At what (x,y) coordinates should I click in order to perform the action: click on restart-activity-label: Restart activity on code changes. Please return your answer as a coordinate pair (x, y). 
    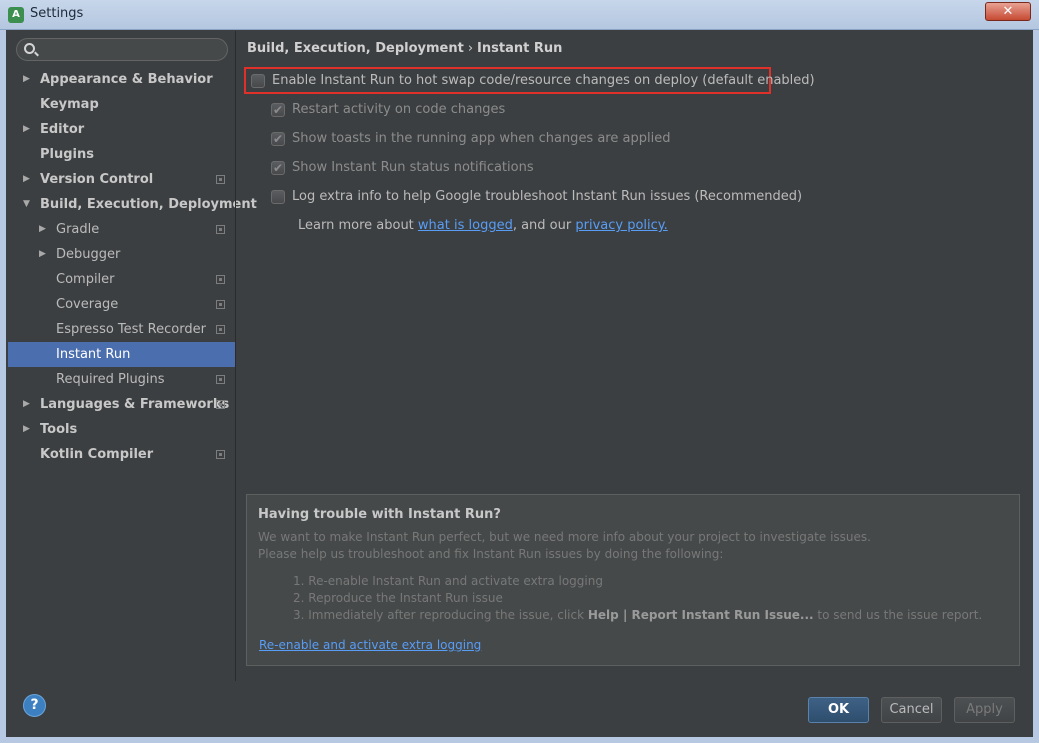
    Looking at the image, I should click on (399, 109).